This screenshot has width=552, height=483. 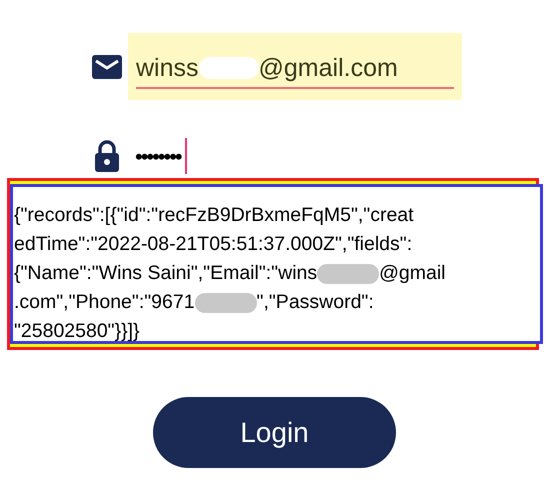 I want to click on lock-icon, so click(x=107, y=156).